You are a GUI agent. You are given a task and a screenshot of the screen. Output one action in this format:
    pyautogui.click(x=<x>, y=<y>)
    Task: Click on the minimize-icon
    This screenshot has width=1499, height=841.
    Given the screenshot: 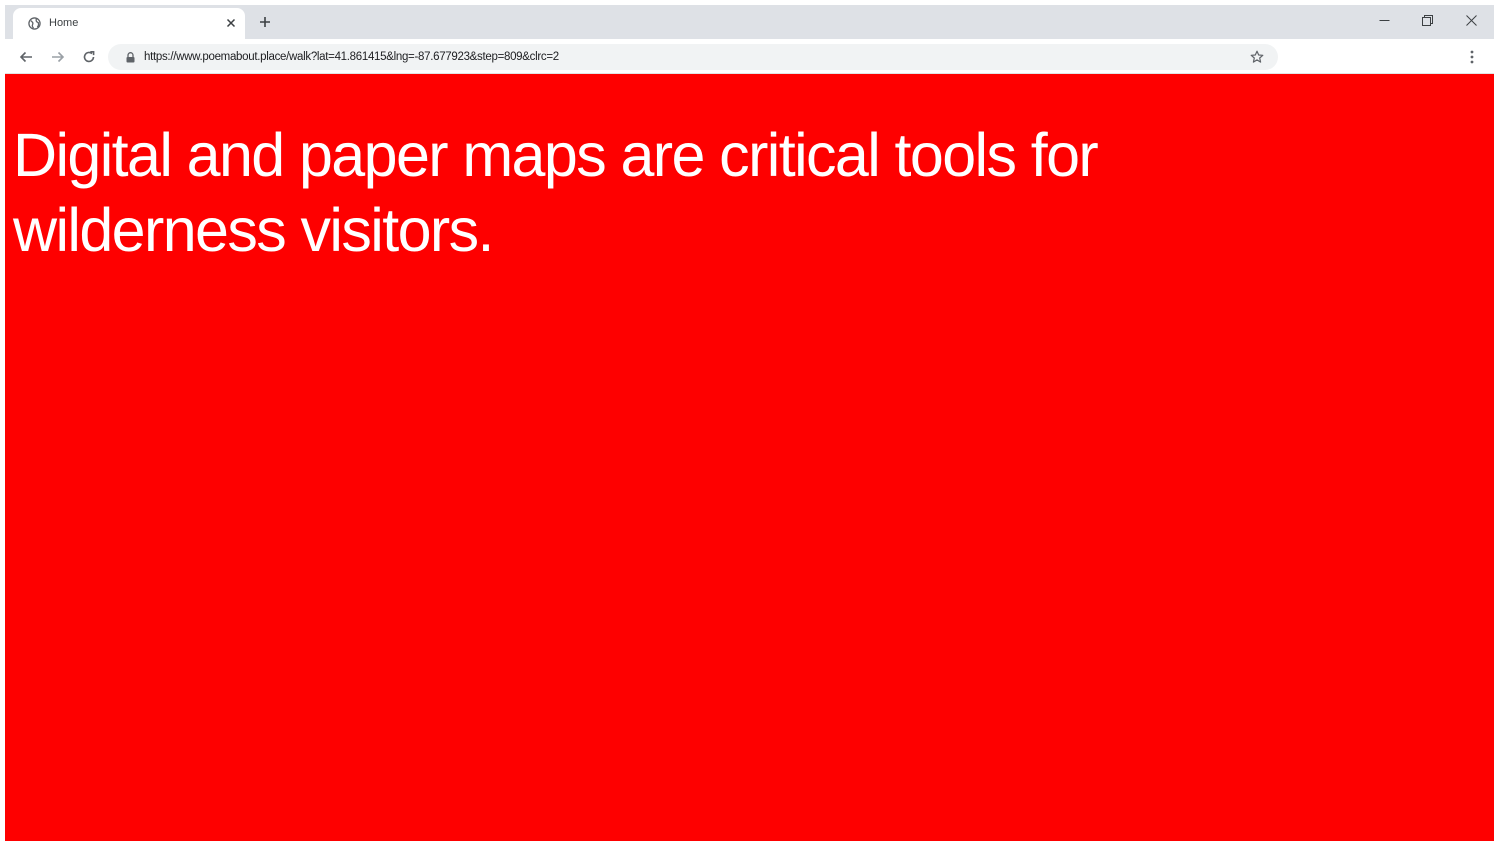 What is the action you would take?
    pyautogui.click(x=1384, y=20)
    